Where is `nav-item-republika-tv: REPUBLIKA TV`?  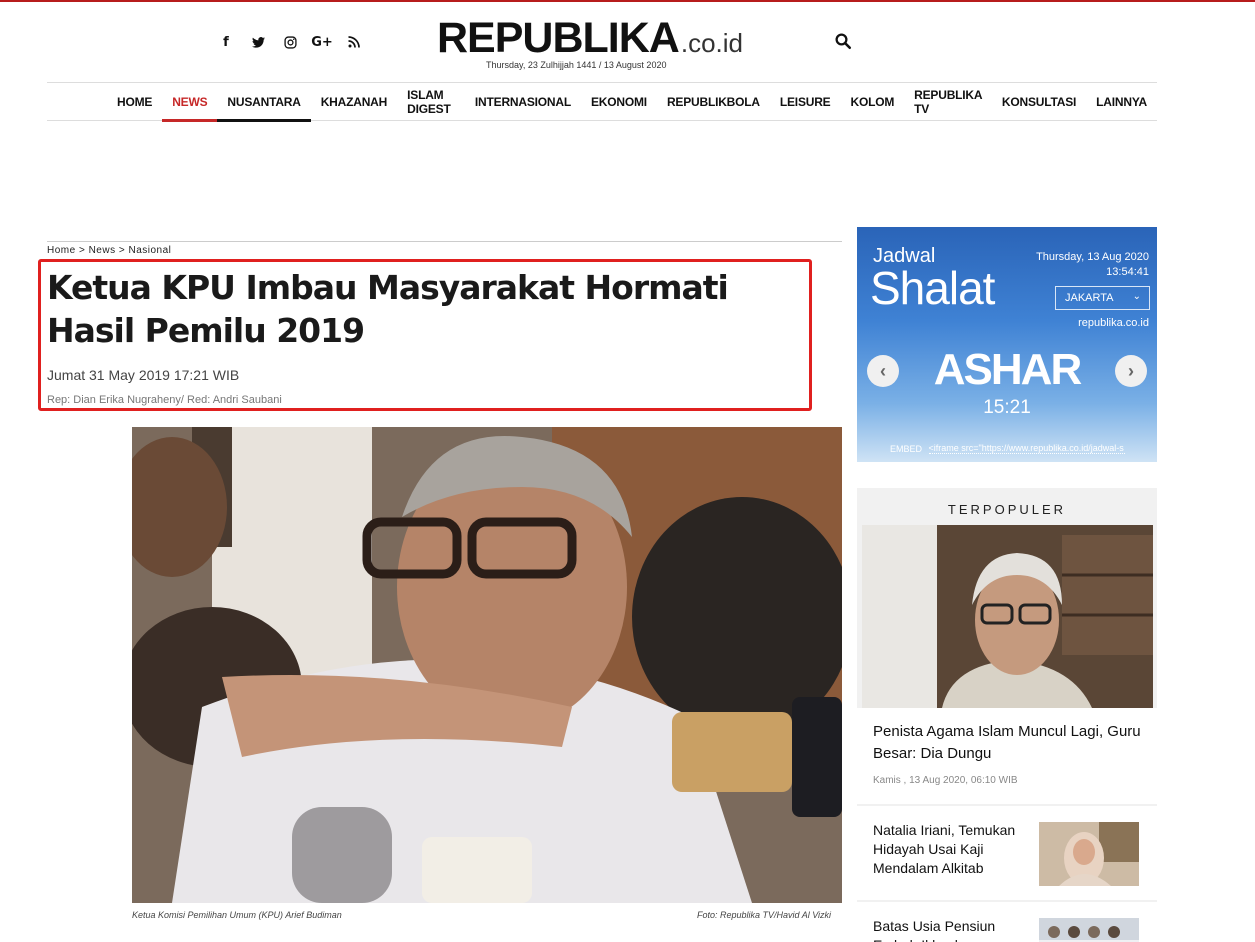
nav-item-republika-tv: REPUBLIKA TV is located at coordinates (948, 101).